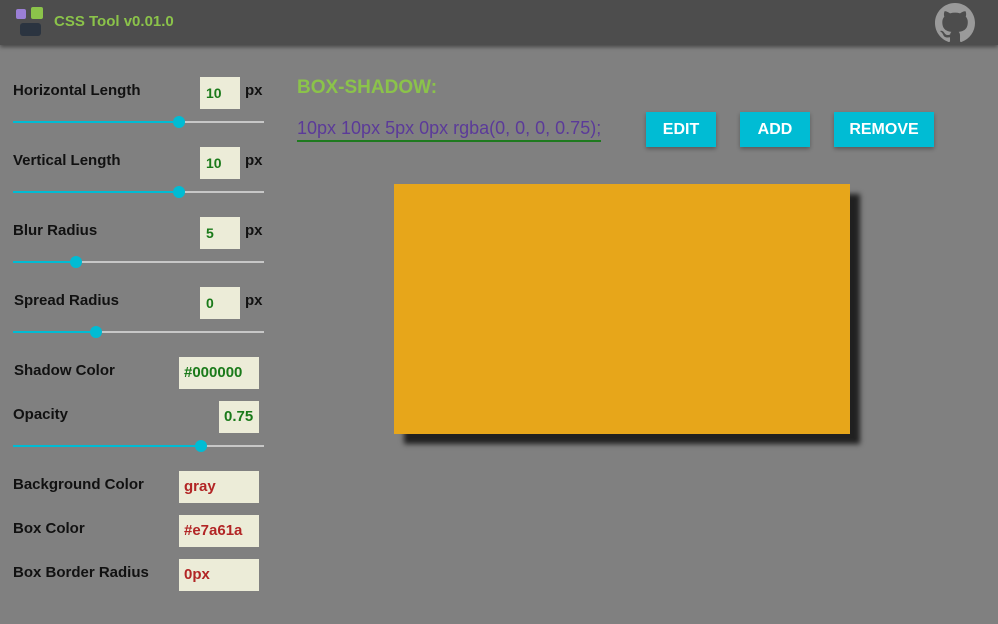 This screenshot has height=624, width=998. Describe the element at coordinates (219, 373) in the screenshot. I see `shadow-color-input: #000000` at that location.